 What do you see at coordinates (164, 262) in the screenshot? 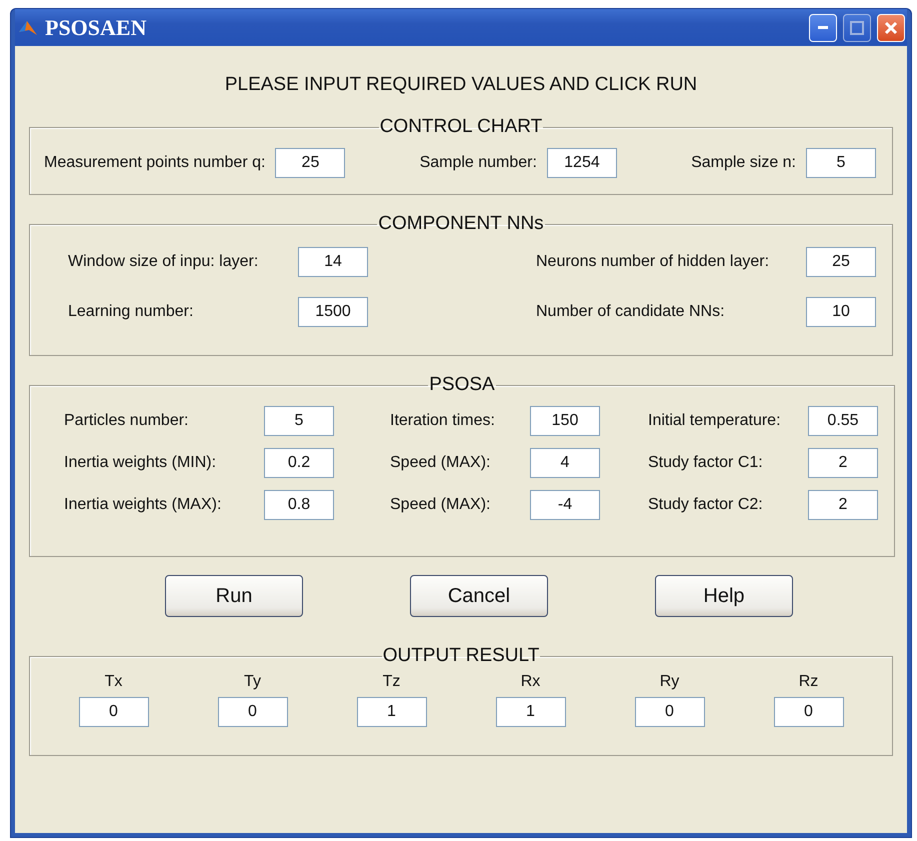
I see `field-label: Window size of inpu: layer:` at bounding box center [164, 262].